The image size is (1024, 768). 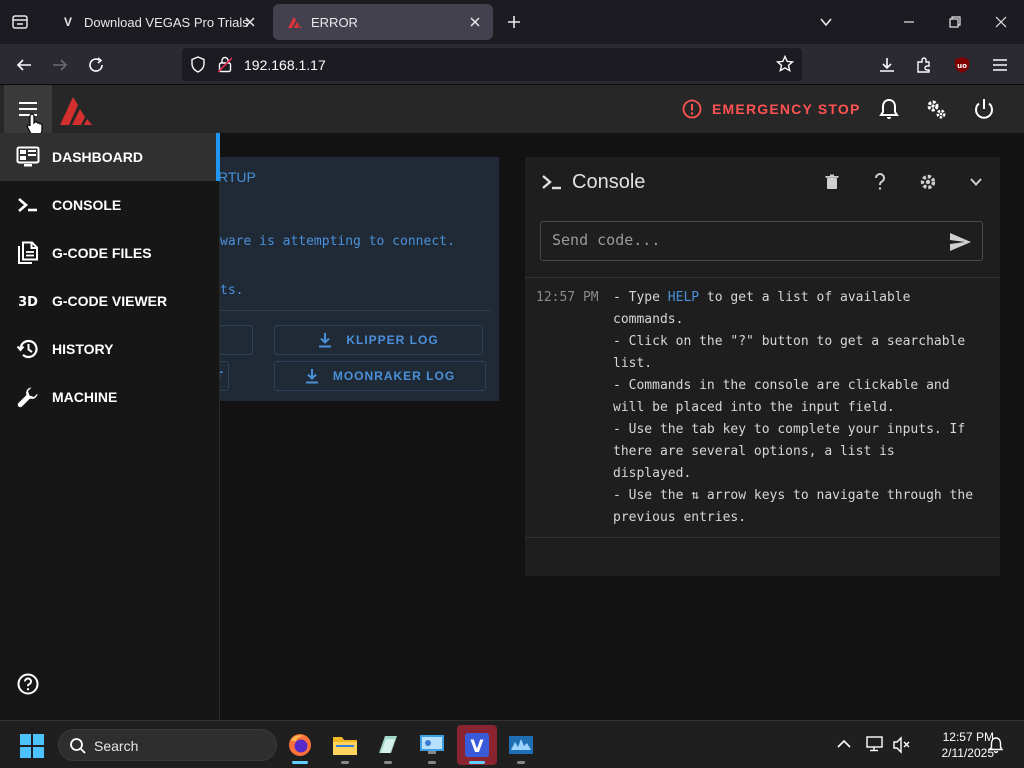 I want to click on emergency-stop-label: EMERGENCY STOP, so click(x=786, y=109).